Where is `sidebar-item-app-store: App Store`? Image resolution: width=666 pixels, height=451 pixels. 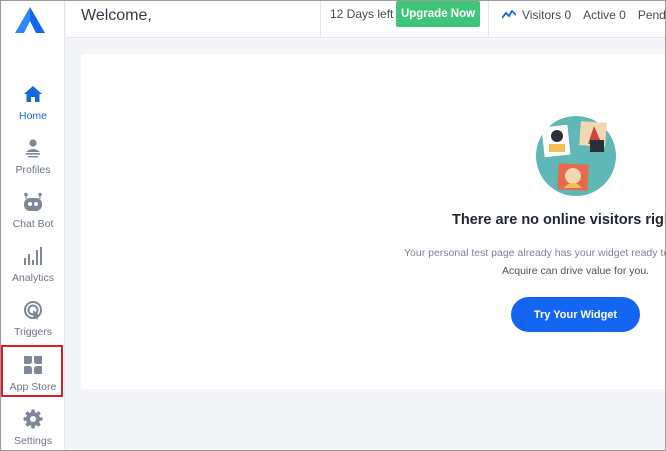 sidebar-item-app-store: App Store is located at coordinates (33, 380).